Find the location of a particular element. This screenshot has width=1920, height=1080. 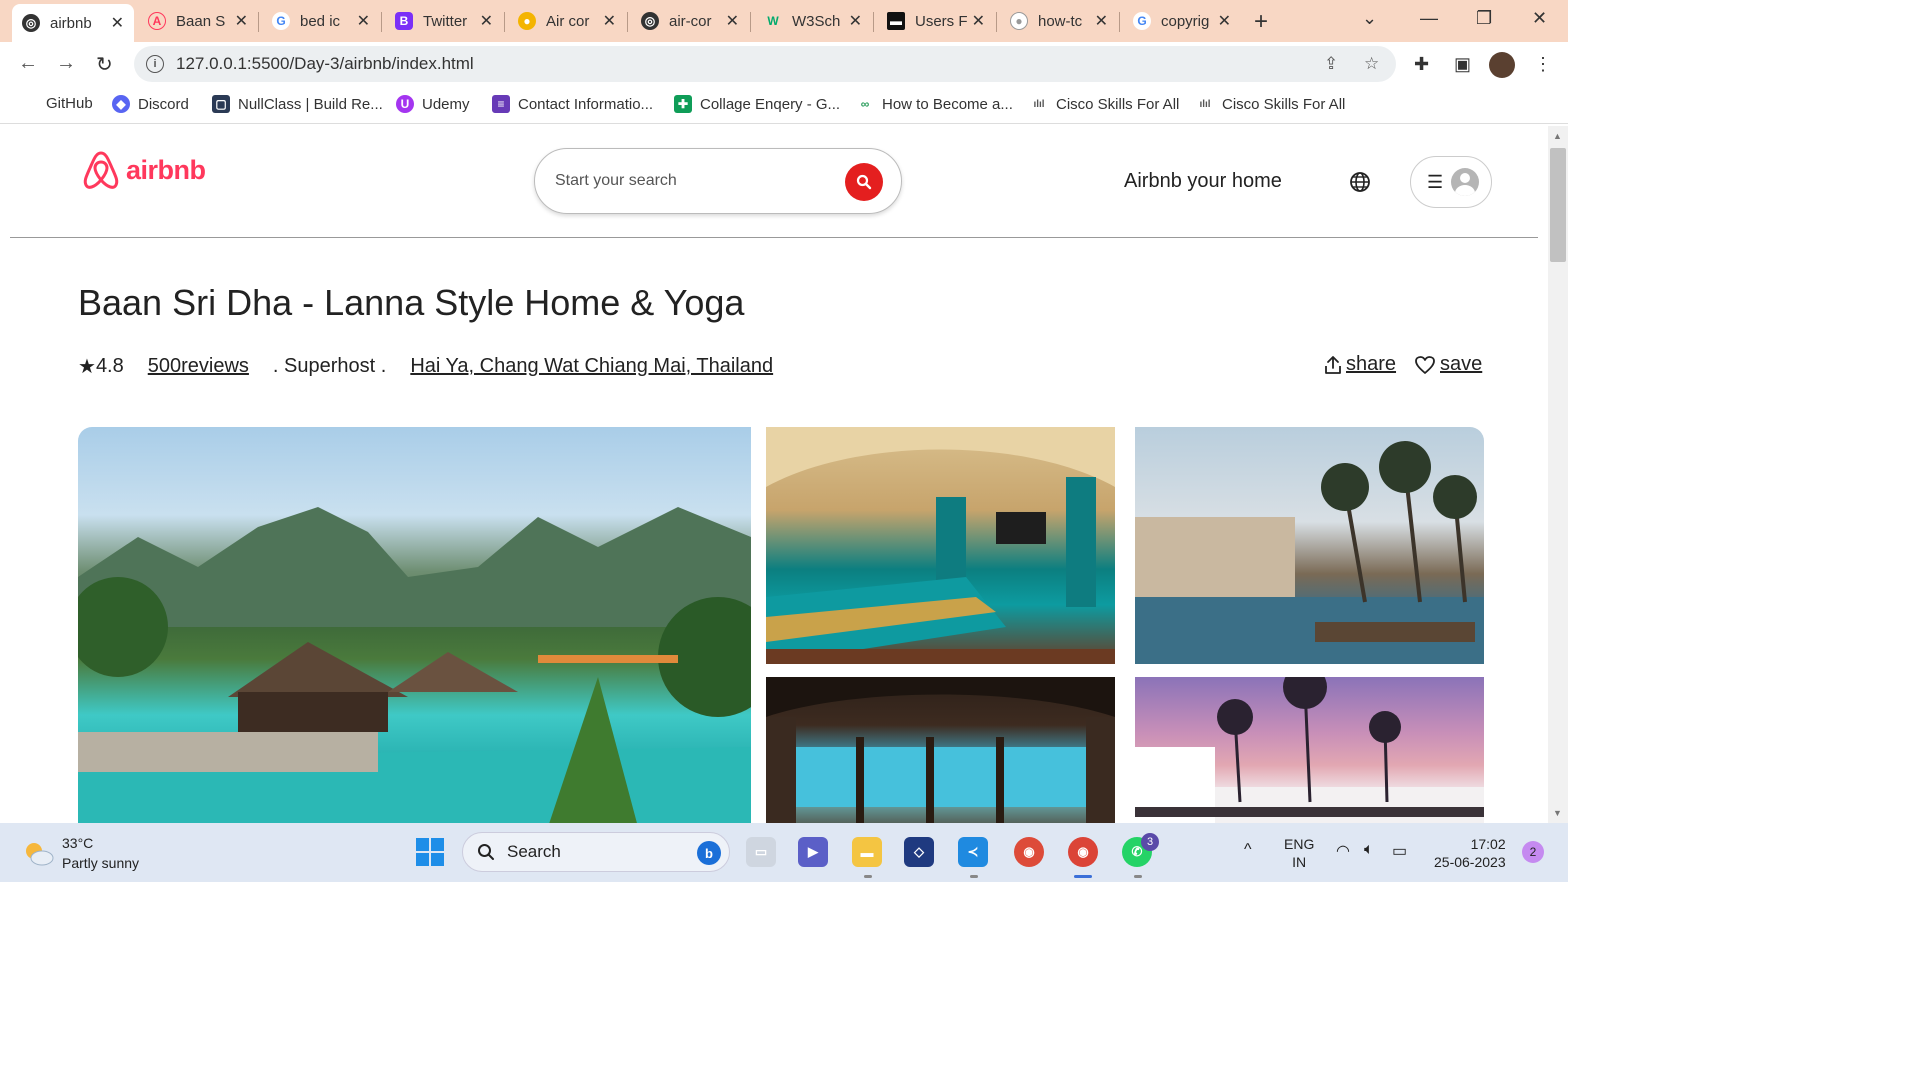

volume-icon: 🔈︎ is located at coordinates (1369, 850).